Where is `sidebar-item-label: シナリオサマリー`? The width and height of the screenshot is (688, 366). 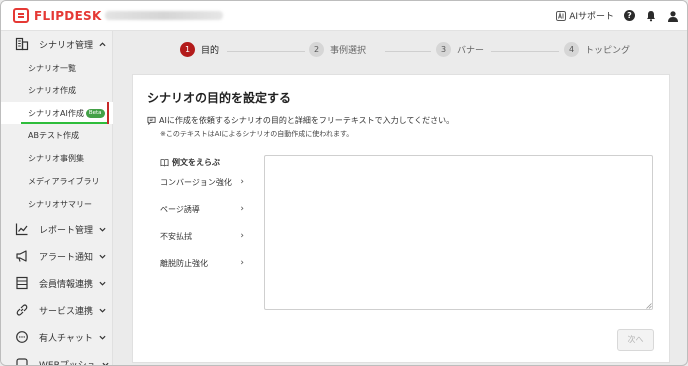 sidebar-item-label: シナリオサマリー is located at coordinates (60, 204).